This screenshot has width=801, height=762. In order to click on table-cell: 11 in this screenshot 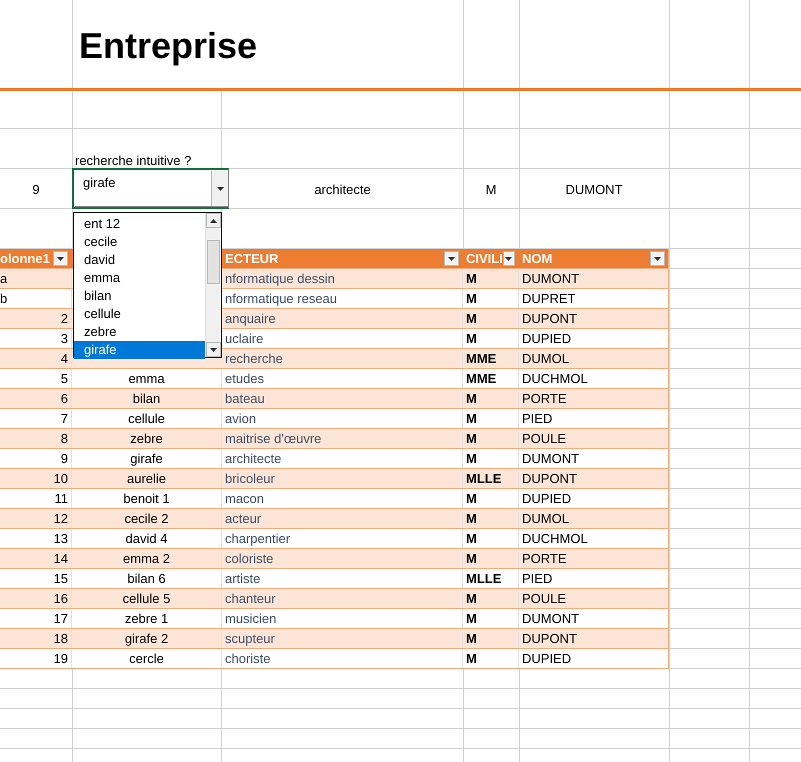, I will do `click(36, 498)`.